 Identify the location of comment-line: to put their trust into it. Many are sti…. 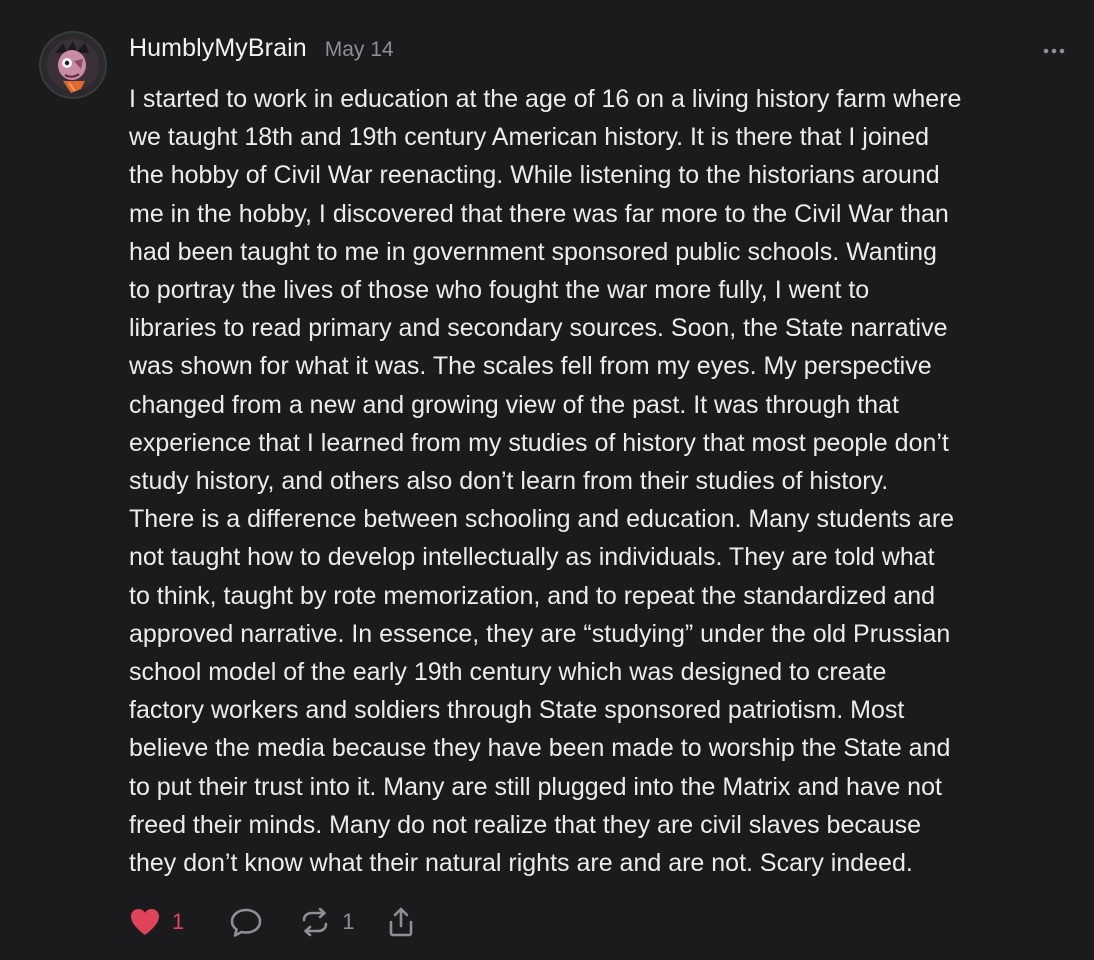
(535, 786).